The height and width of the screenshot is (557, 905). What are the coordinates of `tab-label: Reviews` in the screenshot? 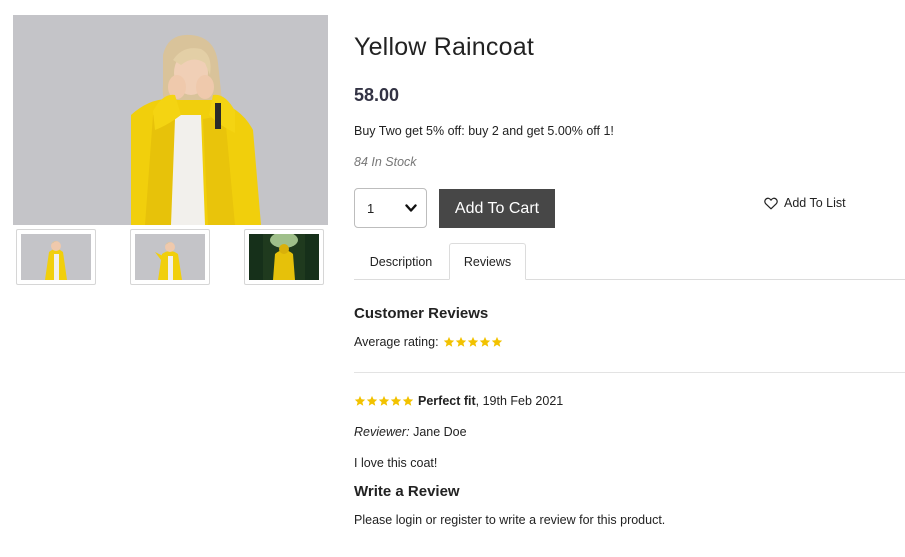 It's located at (487, 261).